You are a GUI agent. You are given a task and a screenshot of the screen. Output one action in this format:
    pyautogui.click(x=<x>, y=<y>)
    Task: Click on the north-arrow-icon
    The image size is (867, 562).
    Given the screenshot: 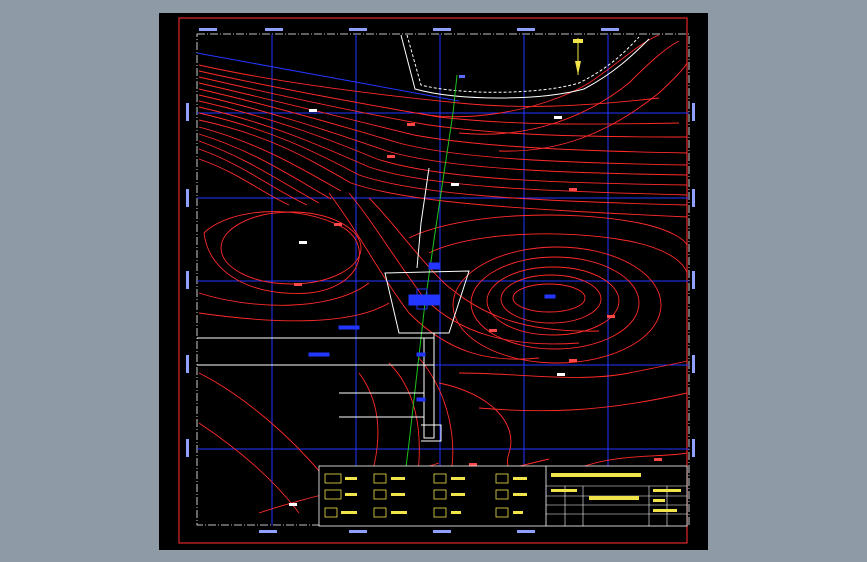 What is the action you would take?
    pyautogui.click(x=578, y=56)
    